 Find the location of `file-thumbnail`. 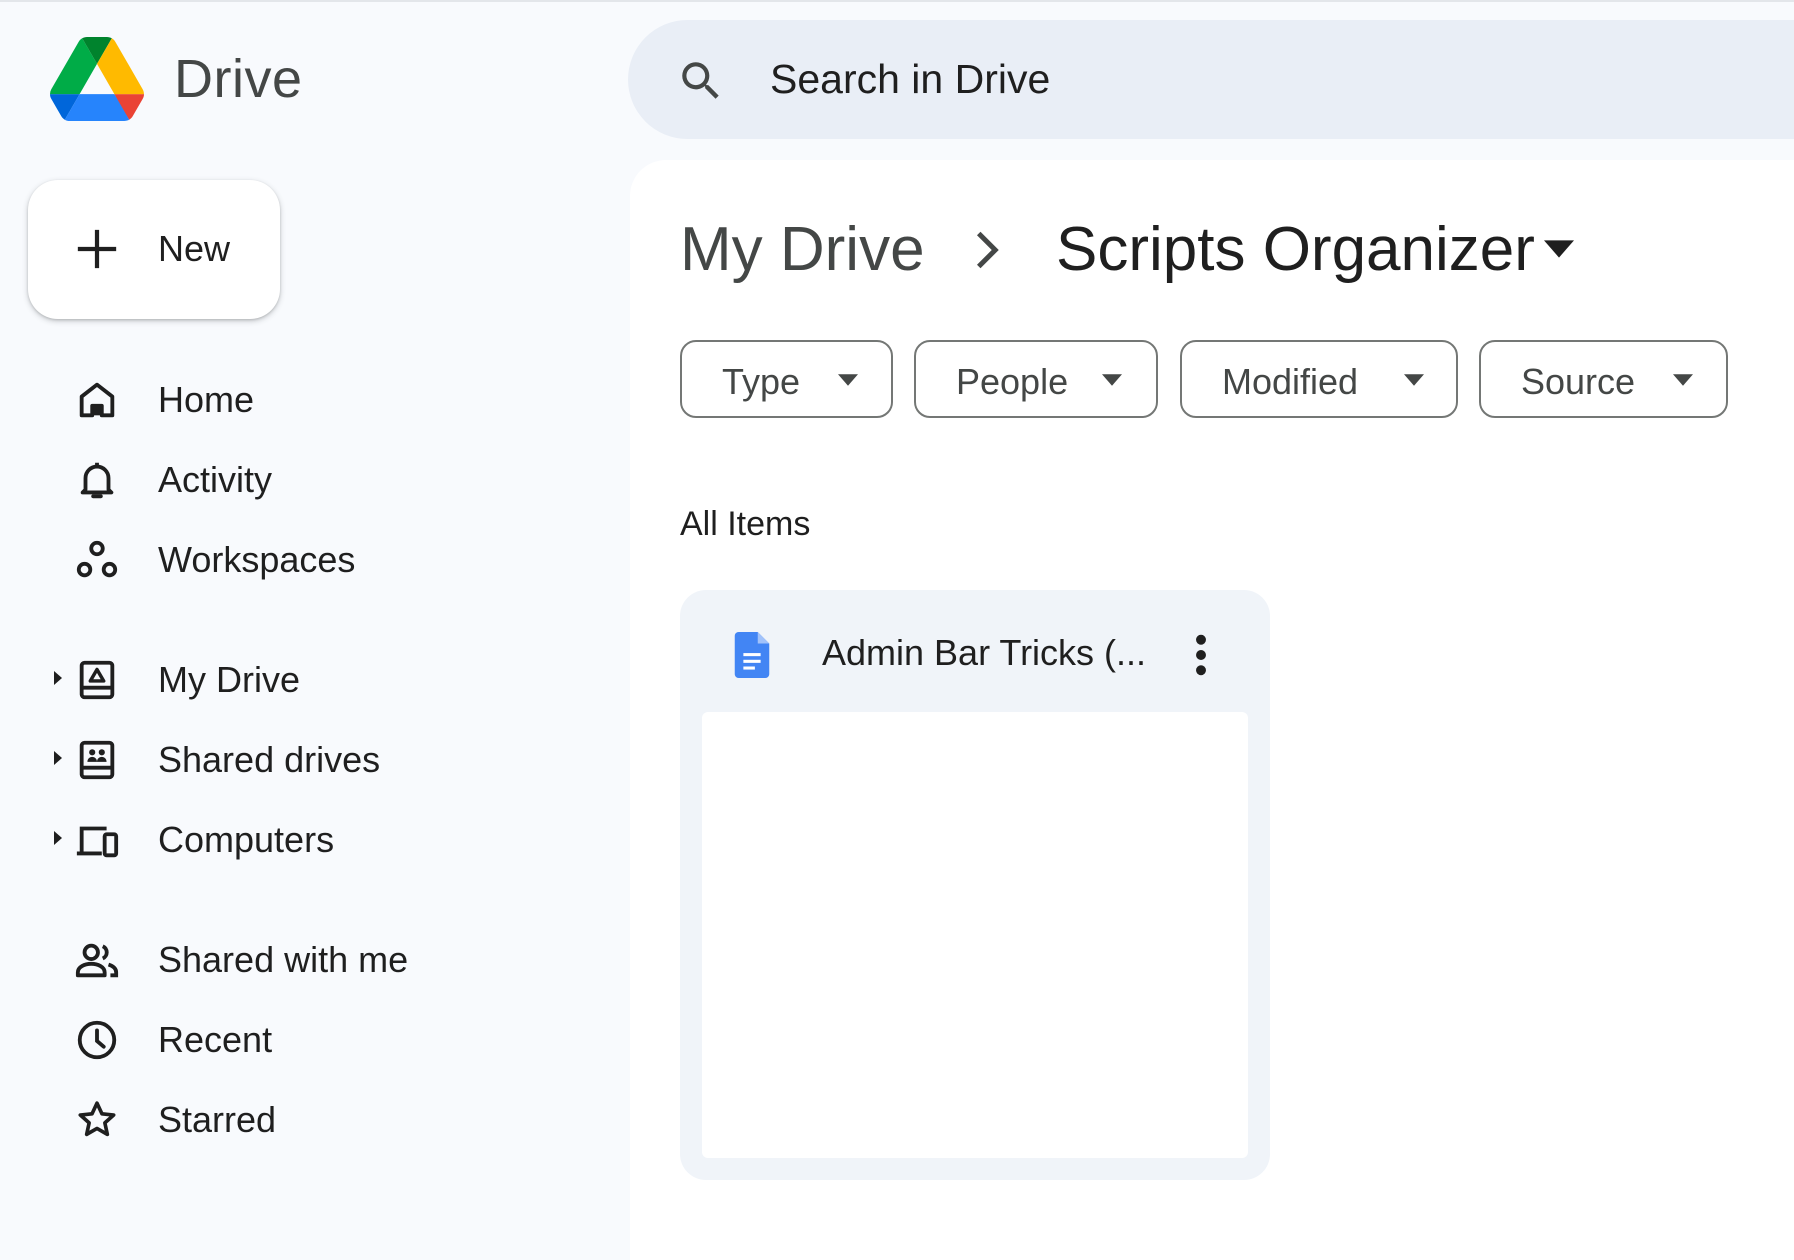

file-thumbnail is located at coordinates (975, 935).